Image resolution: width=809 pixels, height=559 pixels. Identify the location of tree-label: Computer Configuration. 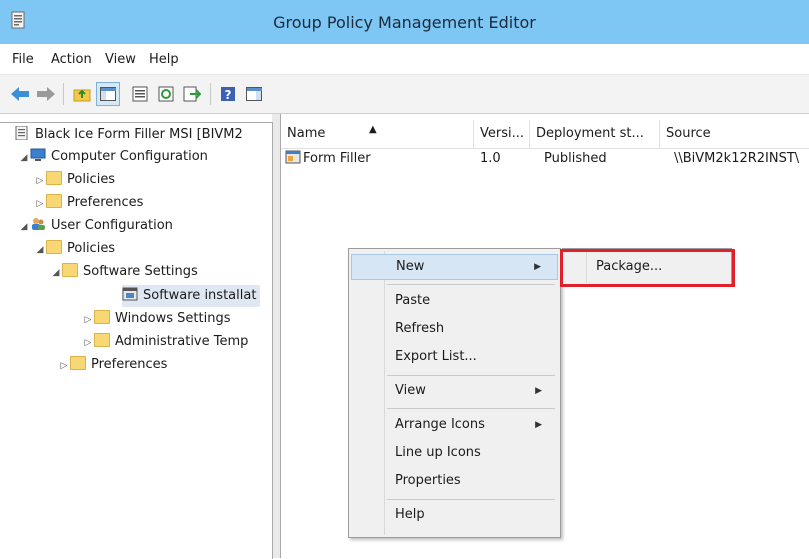
(129, 156).